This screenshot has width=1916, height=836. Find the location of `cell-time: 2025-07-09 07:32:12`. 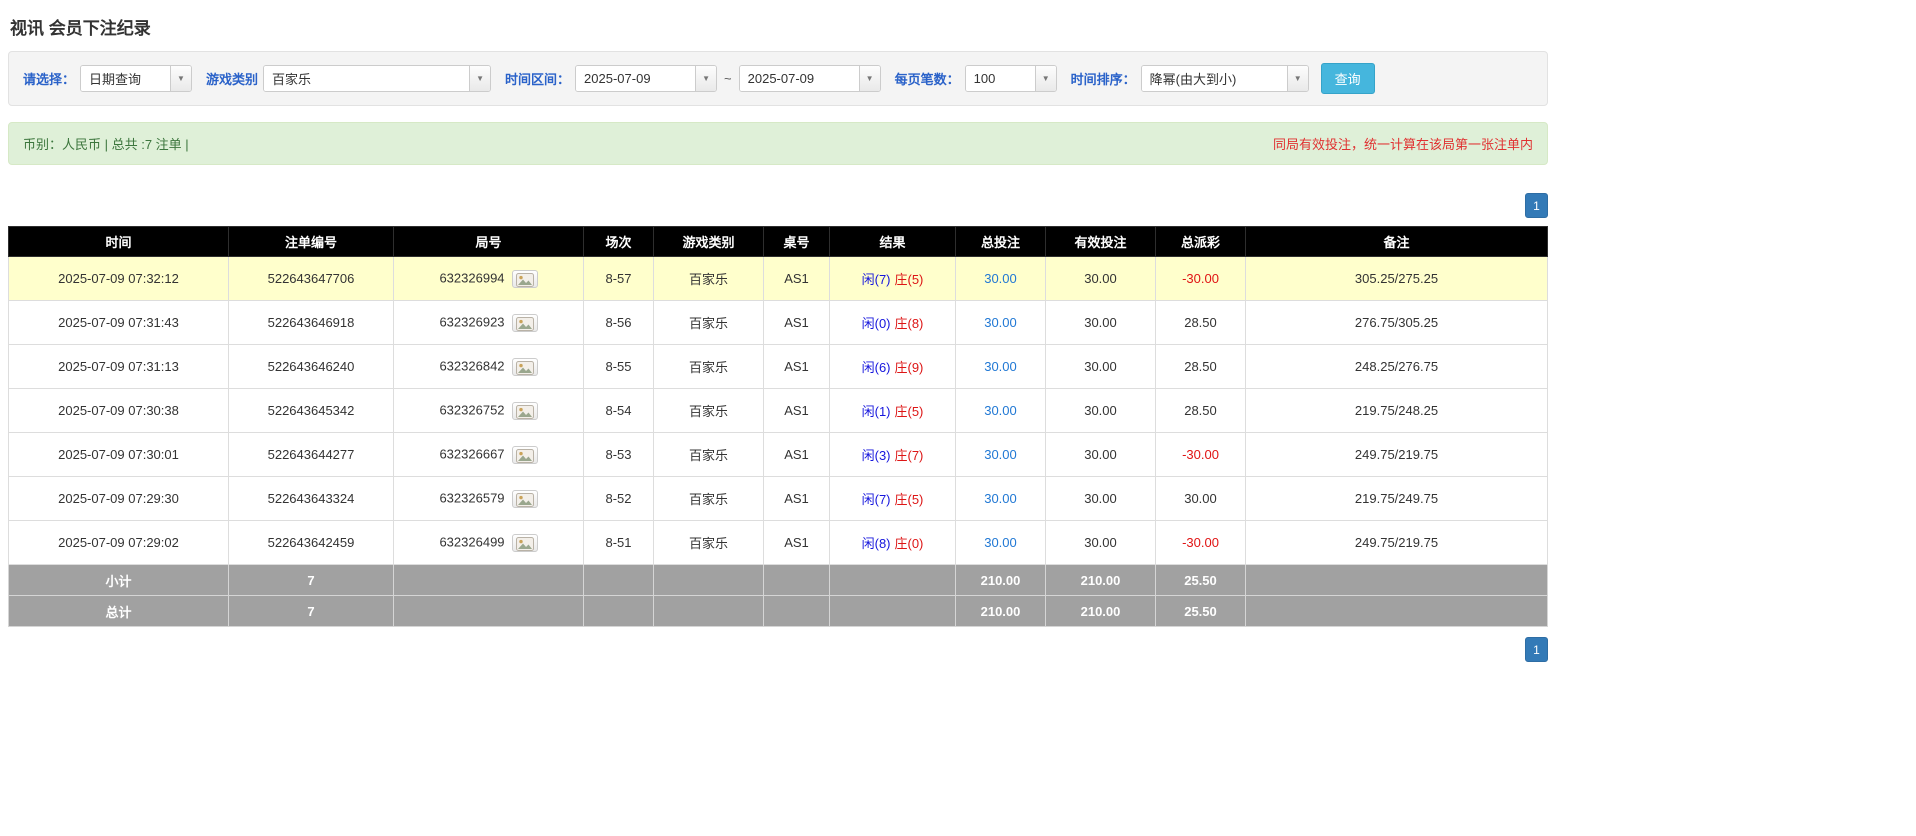

cell-time: 2025-07-09 07:32:12 is located at coordinates (118, 278).